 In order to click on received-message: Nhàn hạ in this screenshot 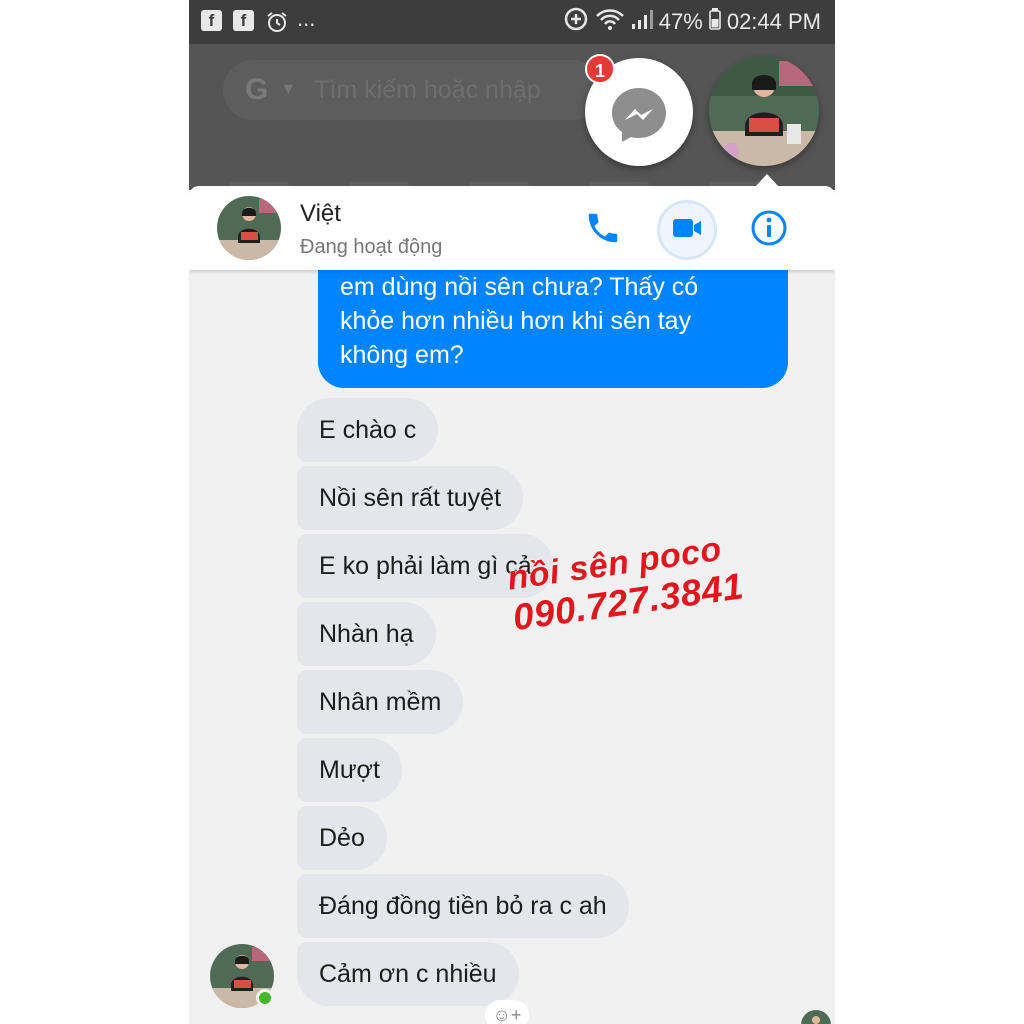, I will do `click(366, 634)`.